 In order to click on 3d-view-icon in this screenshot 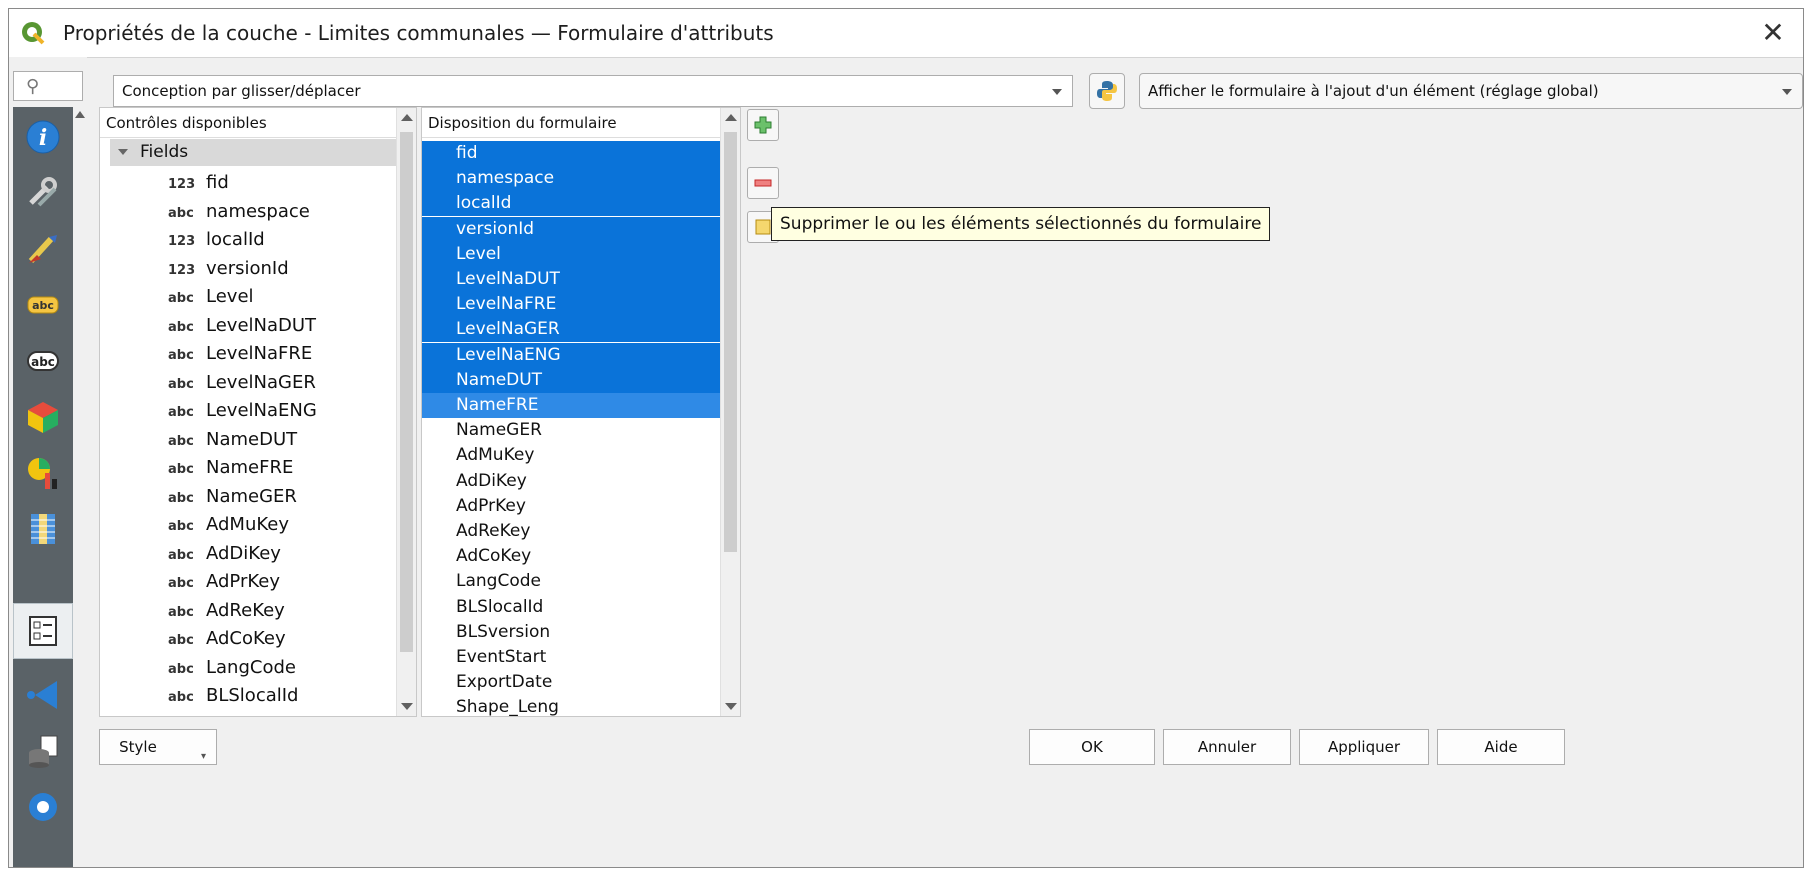, I will do `click(43, 417)`.